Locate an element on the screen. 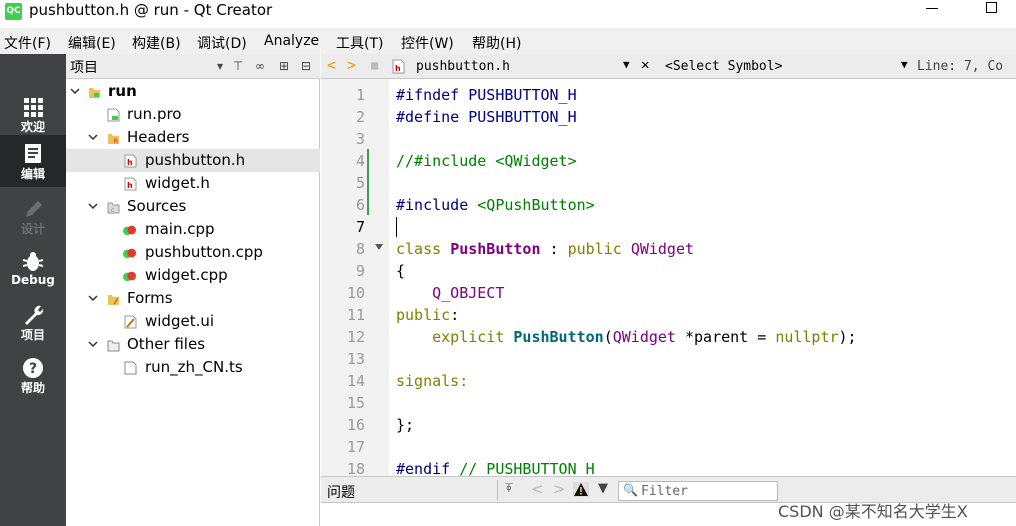 The height and width of the screenshot is (526, 1016). pencil-icon is located at coordinates (34, 209).